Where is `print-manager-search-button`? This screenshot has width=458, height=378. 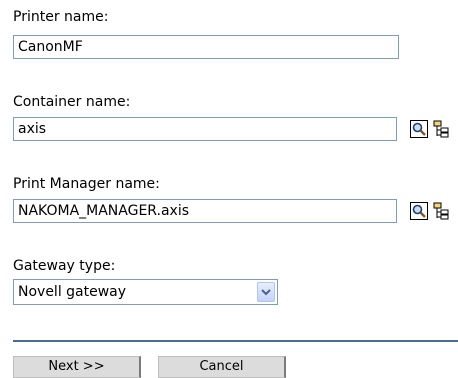
print-manager-search-button is located at coordinates (419, 211).